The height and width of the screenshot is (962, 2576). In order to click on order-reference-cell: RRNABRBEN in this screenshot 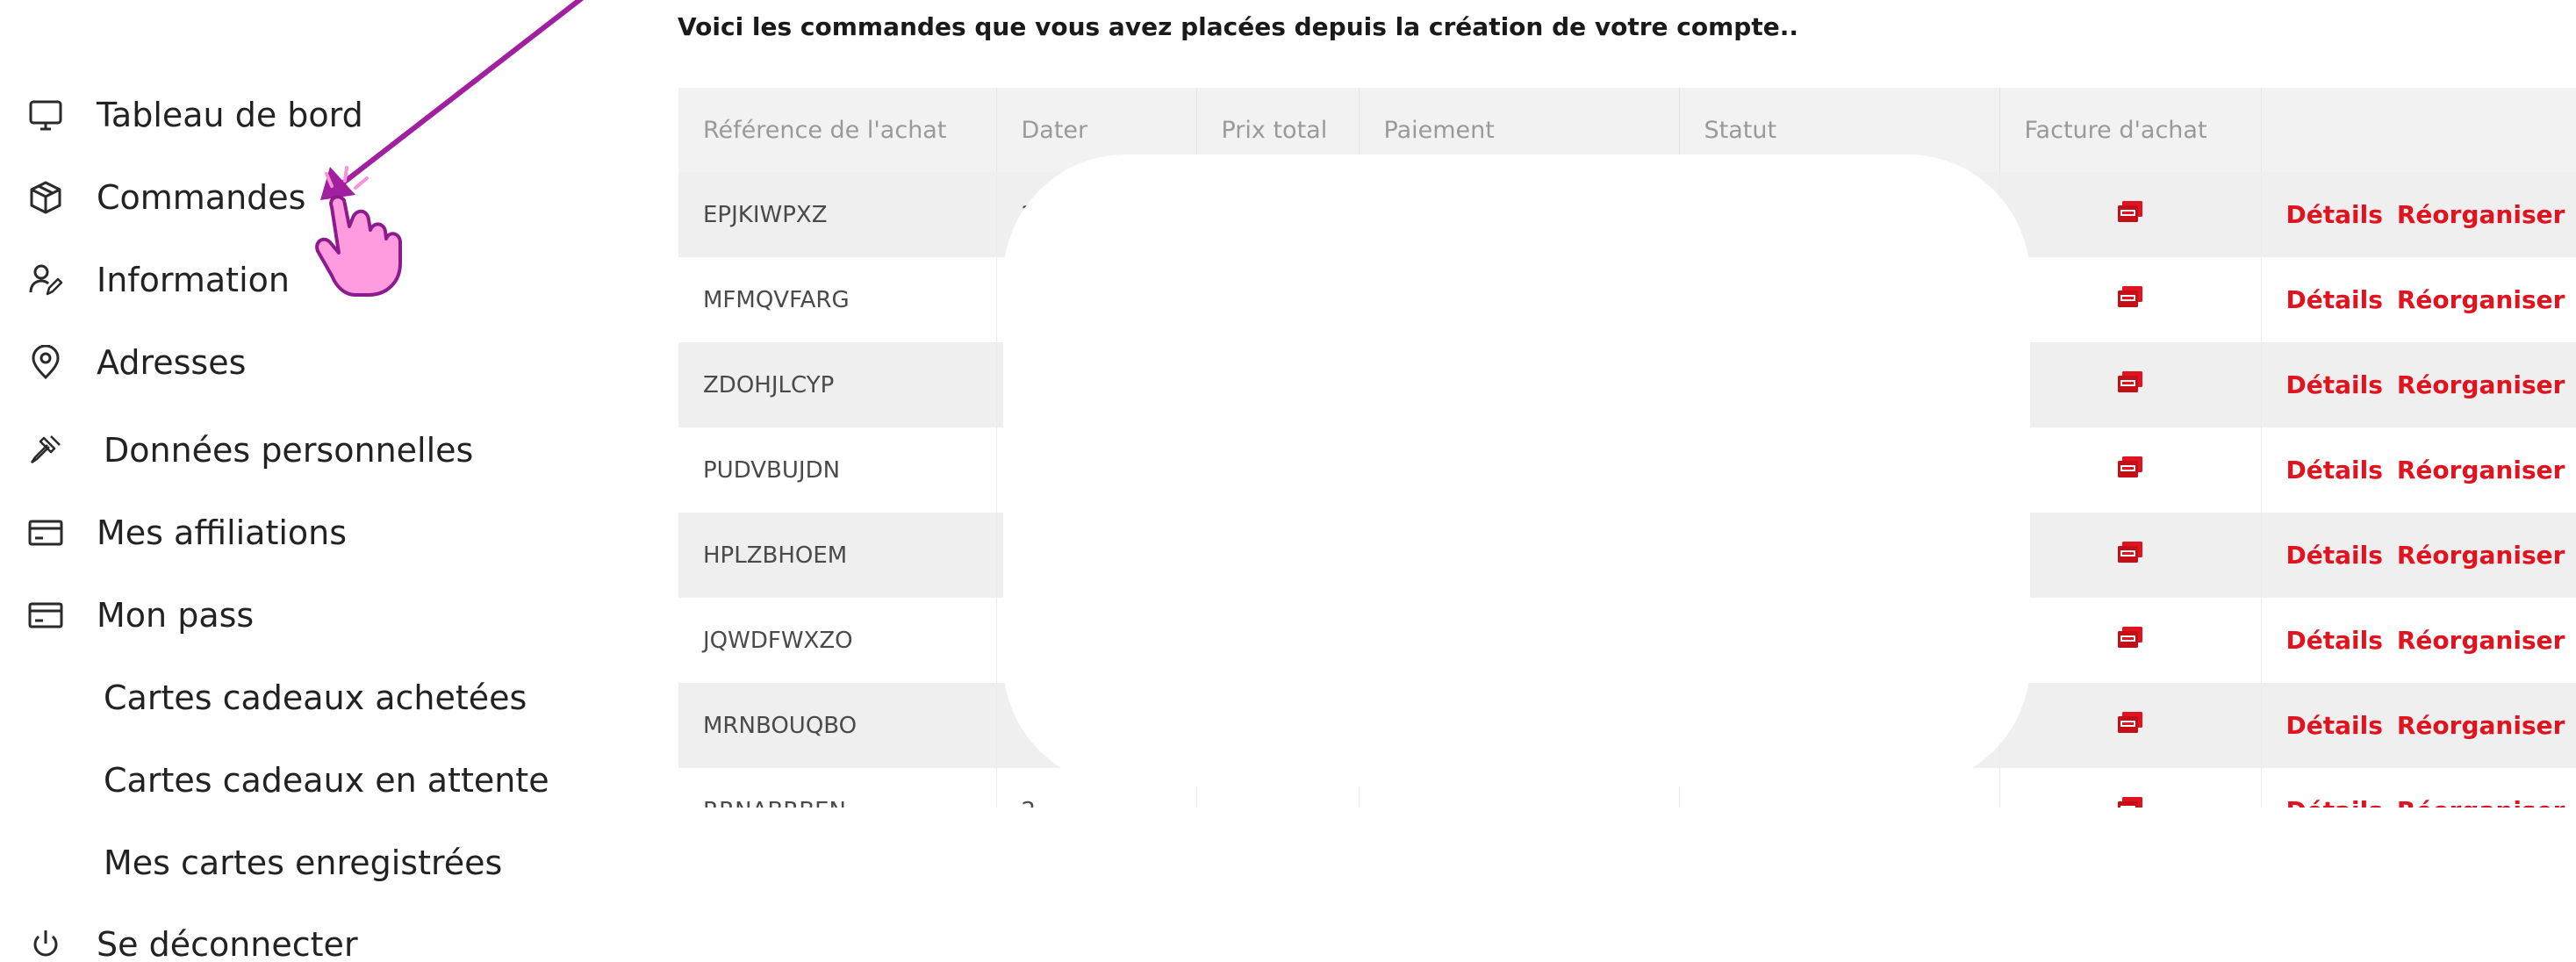, I will do `click(838, 788)`.